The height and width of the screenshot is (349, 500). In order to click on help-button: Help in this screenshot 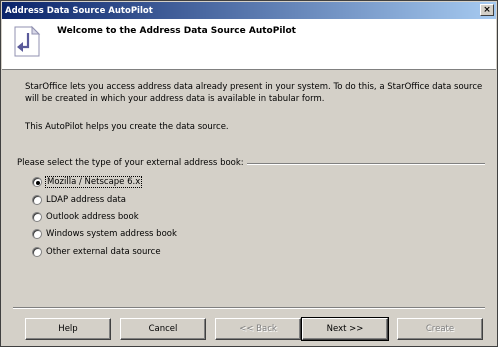, I will do `click(68, 329)`.